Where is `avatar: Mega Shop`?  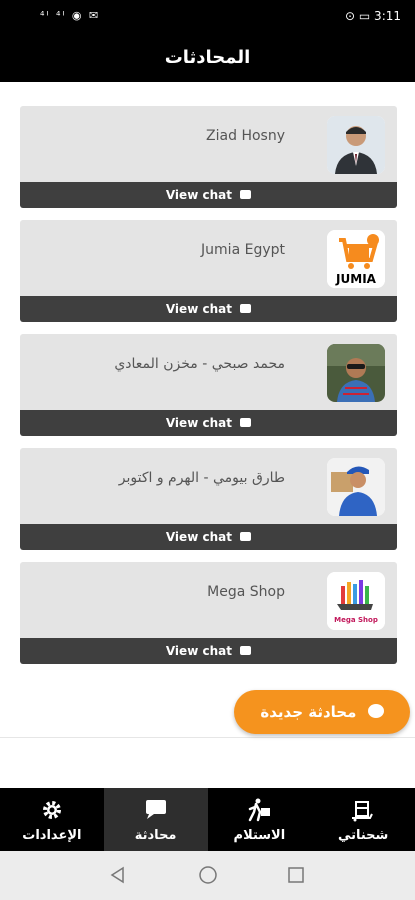
avatar: Mega Shop is located at coordinates (356, 601).